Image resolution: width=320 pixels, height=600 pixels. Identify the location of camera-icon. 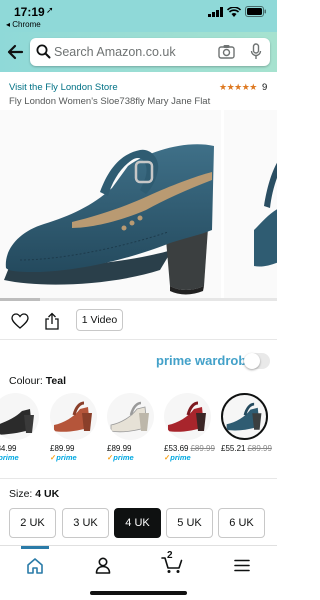
(226, 51).